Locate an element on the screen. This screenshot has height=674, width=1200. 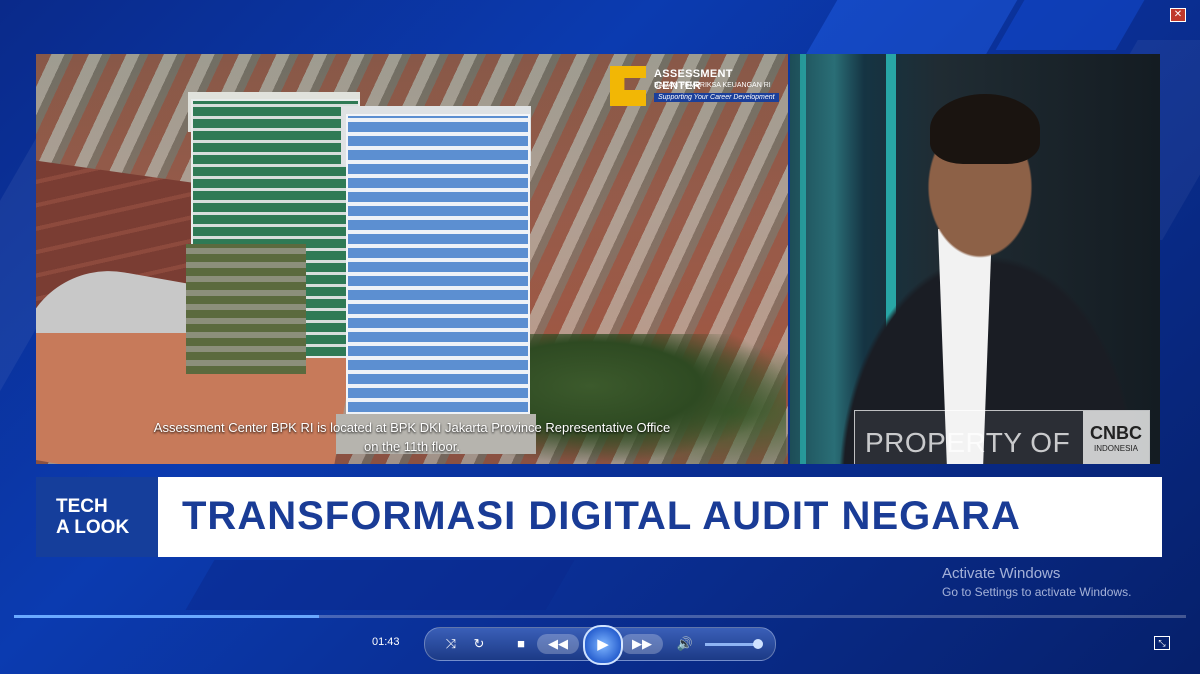
activate-windows-subtitle: Go to Settings to activate Windows. is located at coordinates (1037, 592).